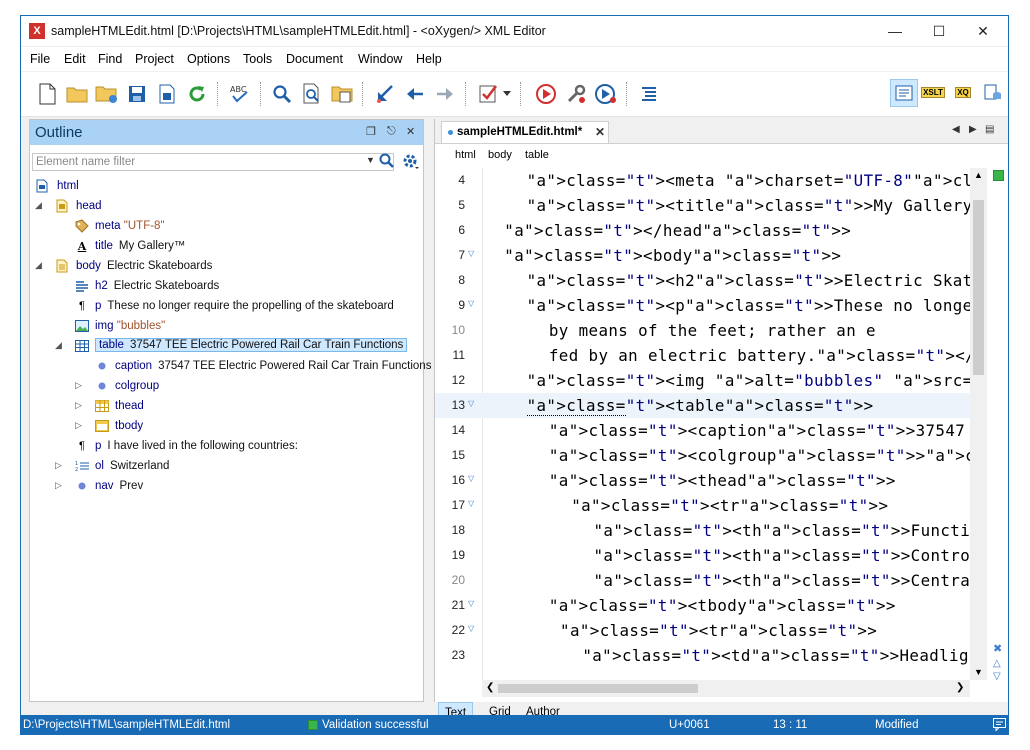  Describe the element at coordinates (600, 132) in the screenshot. I see `close-tab-icon: ✕` at that location.